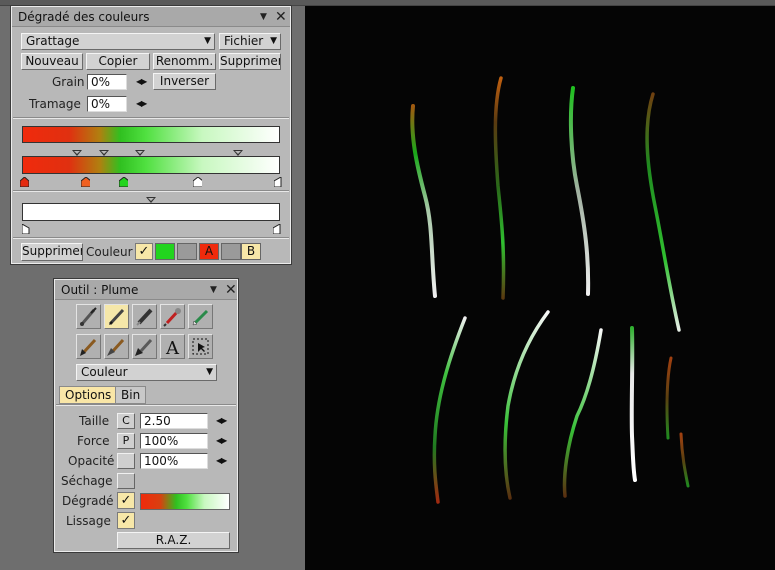  I want to click on color-a-swatch: A, so click(209, 251).